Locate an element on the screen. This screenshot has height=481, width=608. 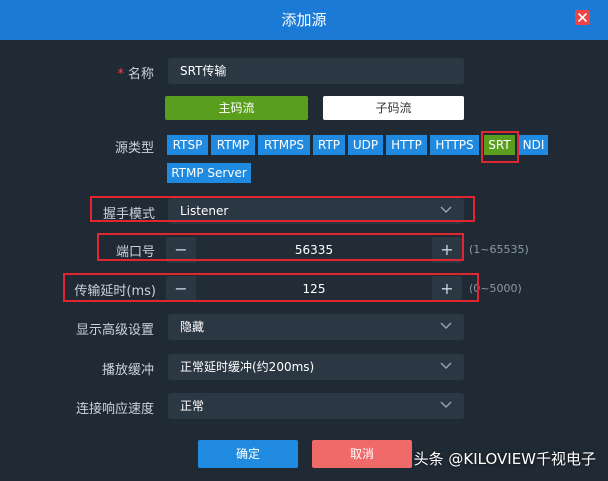
port-label: 端口号 is located at coordinates (135, 252).